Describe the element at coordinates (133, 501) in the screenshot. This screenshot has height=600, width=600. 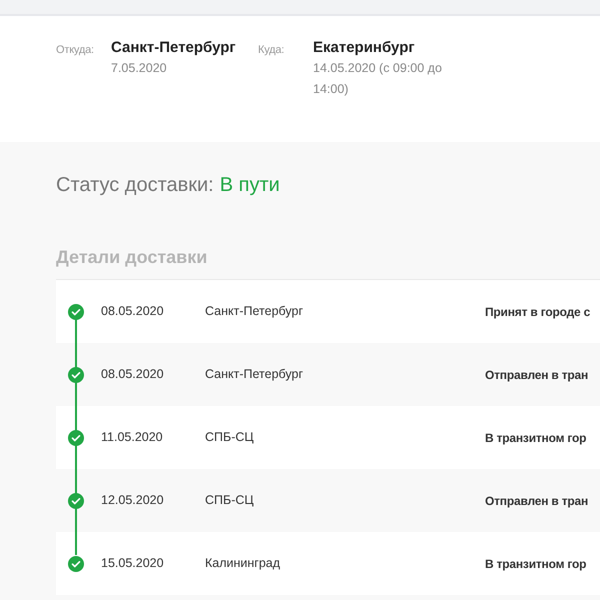
I see `event-date: 12.05.2020` at that location.